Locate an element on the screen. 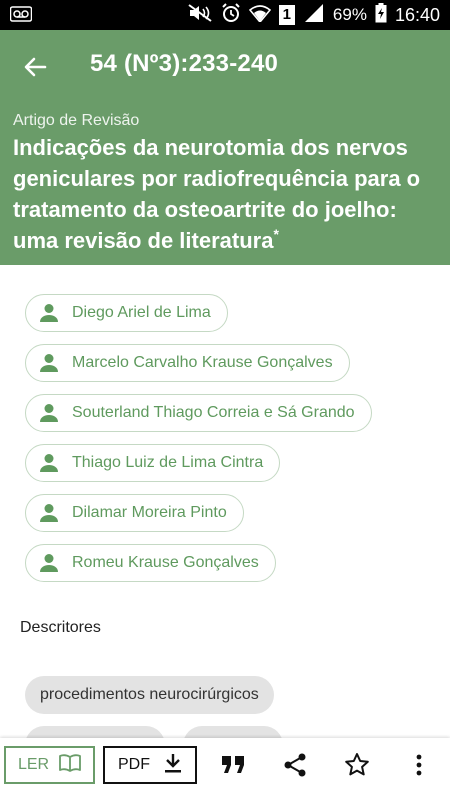 This screenshot has width=450, height=800. author-chip: Thiago Luiz de Lima Cintra is located at coordinates (153, 463).